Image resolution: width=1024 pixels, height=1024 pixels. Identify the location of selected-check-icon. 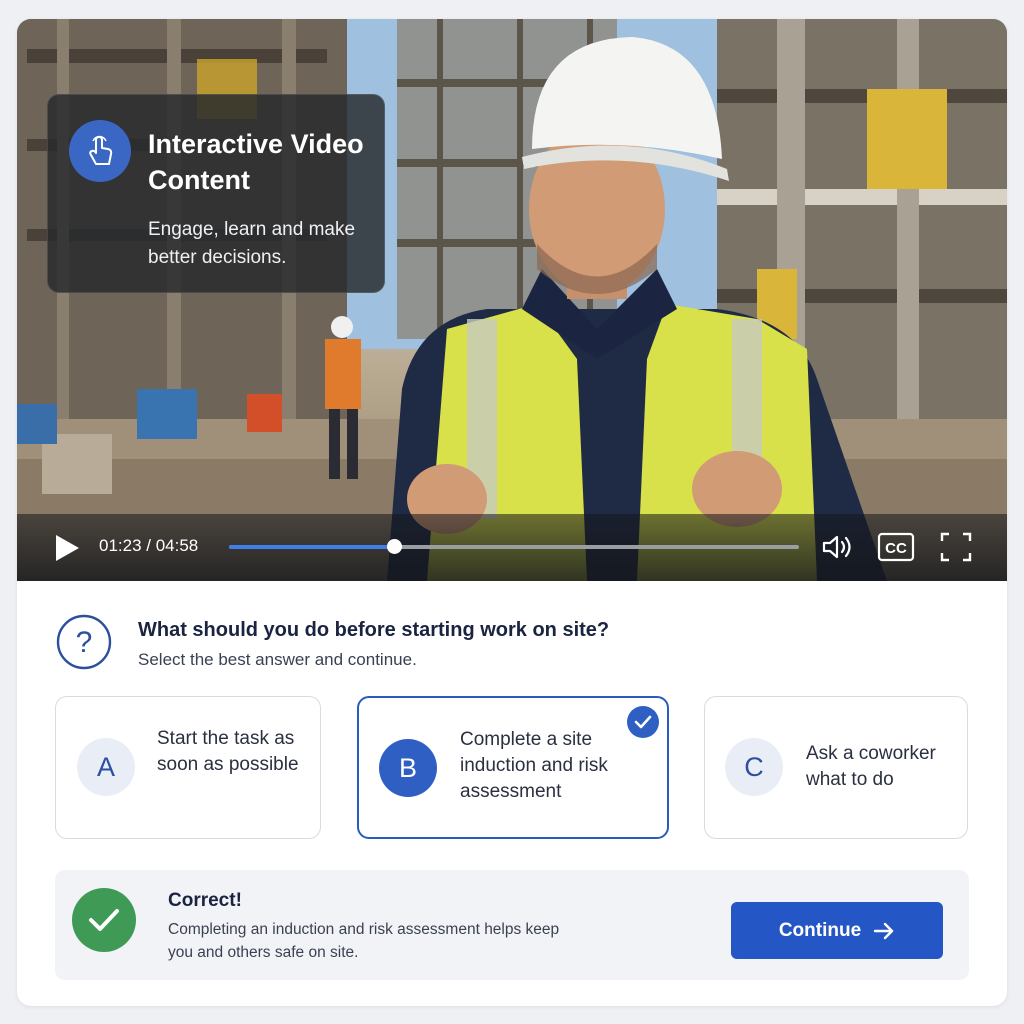
(643, 722).